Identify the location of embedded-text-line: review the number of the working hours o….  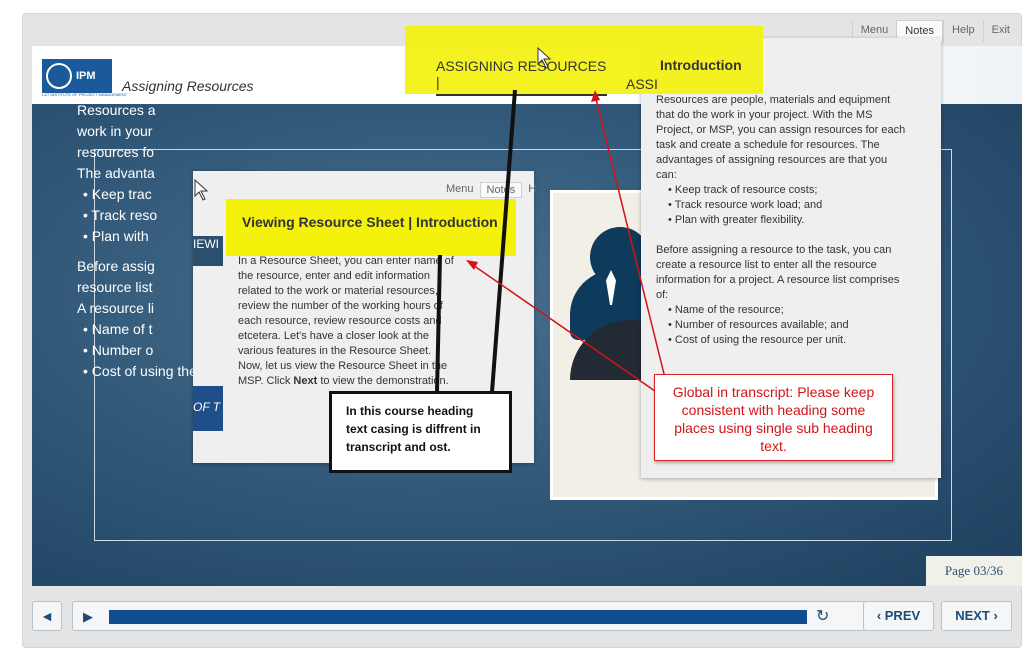
(340, 306).